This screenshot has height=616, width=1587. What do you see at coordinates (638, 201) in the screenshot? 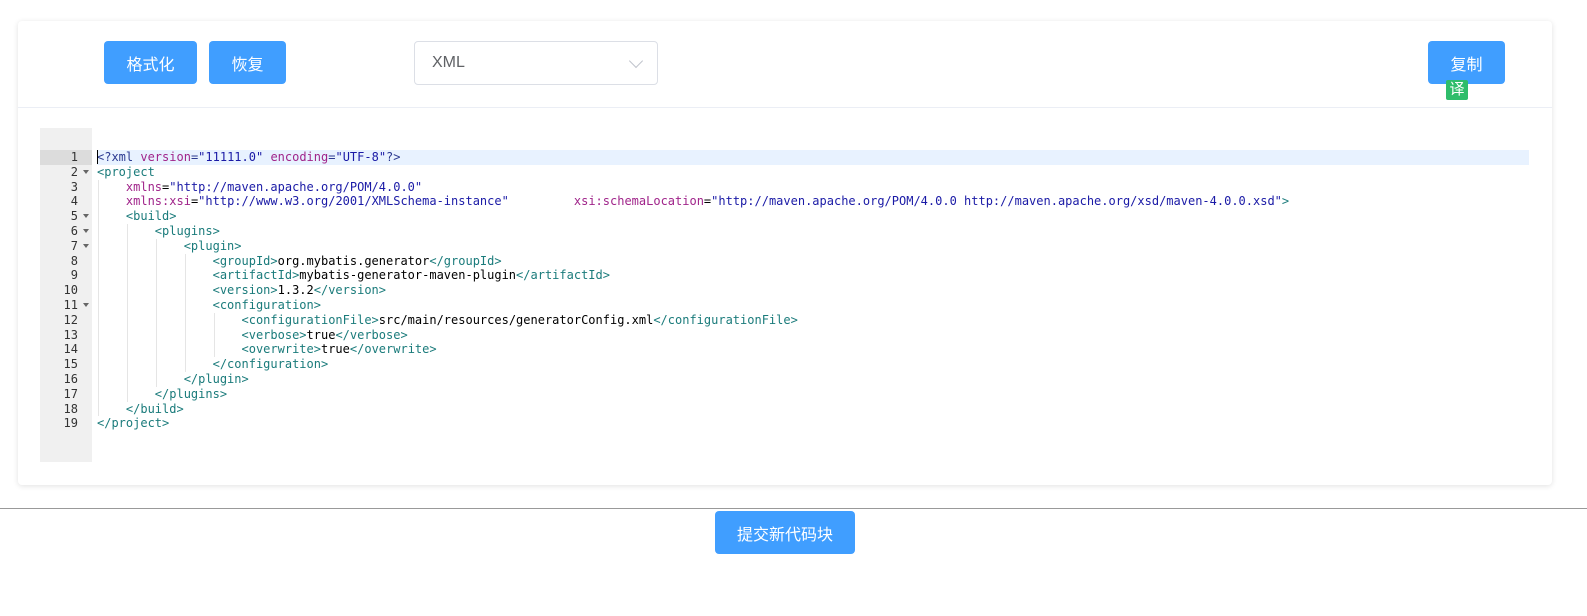
I see `code-token: xsi:schemaLocation` at bounding box center [638, 201].